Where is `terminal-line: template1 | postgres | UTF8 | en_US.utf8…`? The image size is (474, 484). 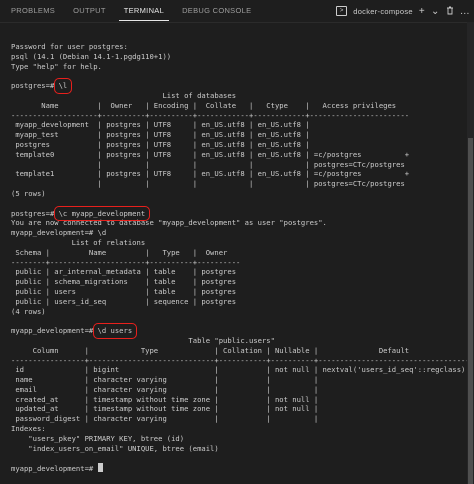 terminal-line: template1 | postgres | UTF8 | en_US.utf8… is located at coordinates (210, 174).